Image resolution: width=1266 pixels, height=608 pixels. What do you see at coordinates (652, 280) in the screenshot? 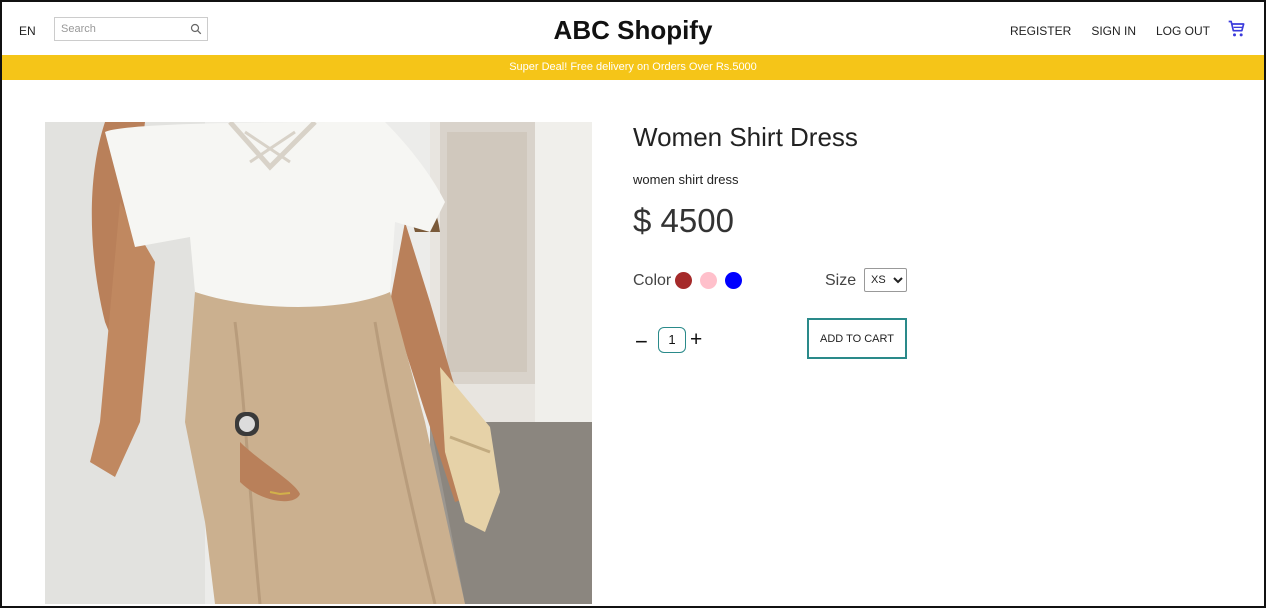
I see `color-label: Color` at bounding box center [652, 280].